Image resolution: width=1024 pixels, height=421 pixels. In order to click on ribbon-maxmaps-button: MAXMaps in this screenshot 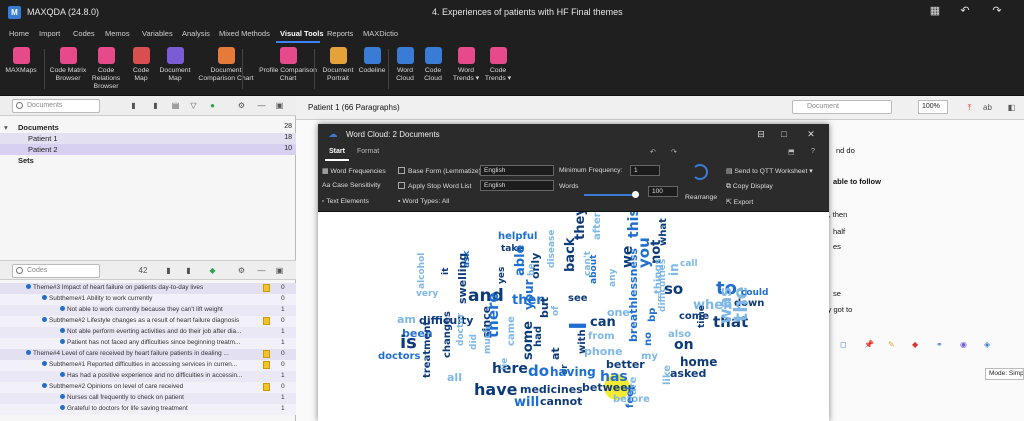, I will do `click(21, 61)`.